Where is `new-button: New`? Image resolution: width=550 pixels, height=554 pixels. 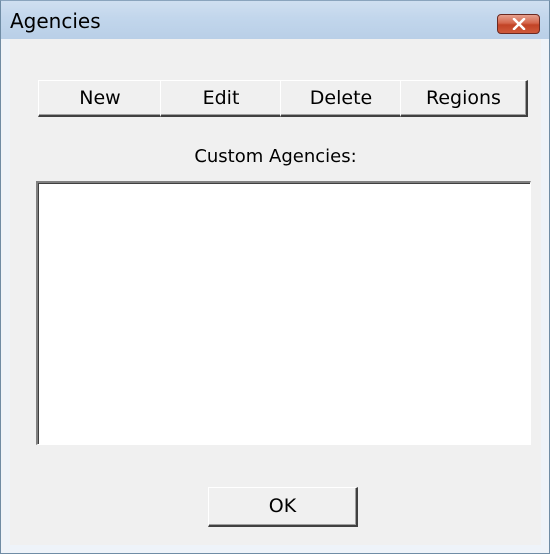
new-button: New is located at coordinates (100, 98).